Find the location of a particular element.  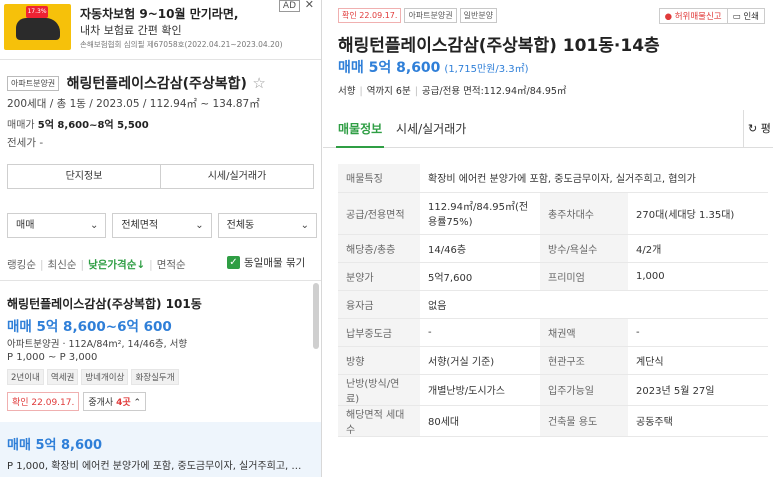

table-header: 방수/욕실수 is located at coordinates (584, 248).